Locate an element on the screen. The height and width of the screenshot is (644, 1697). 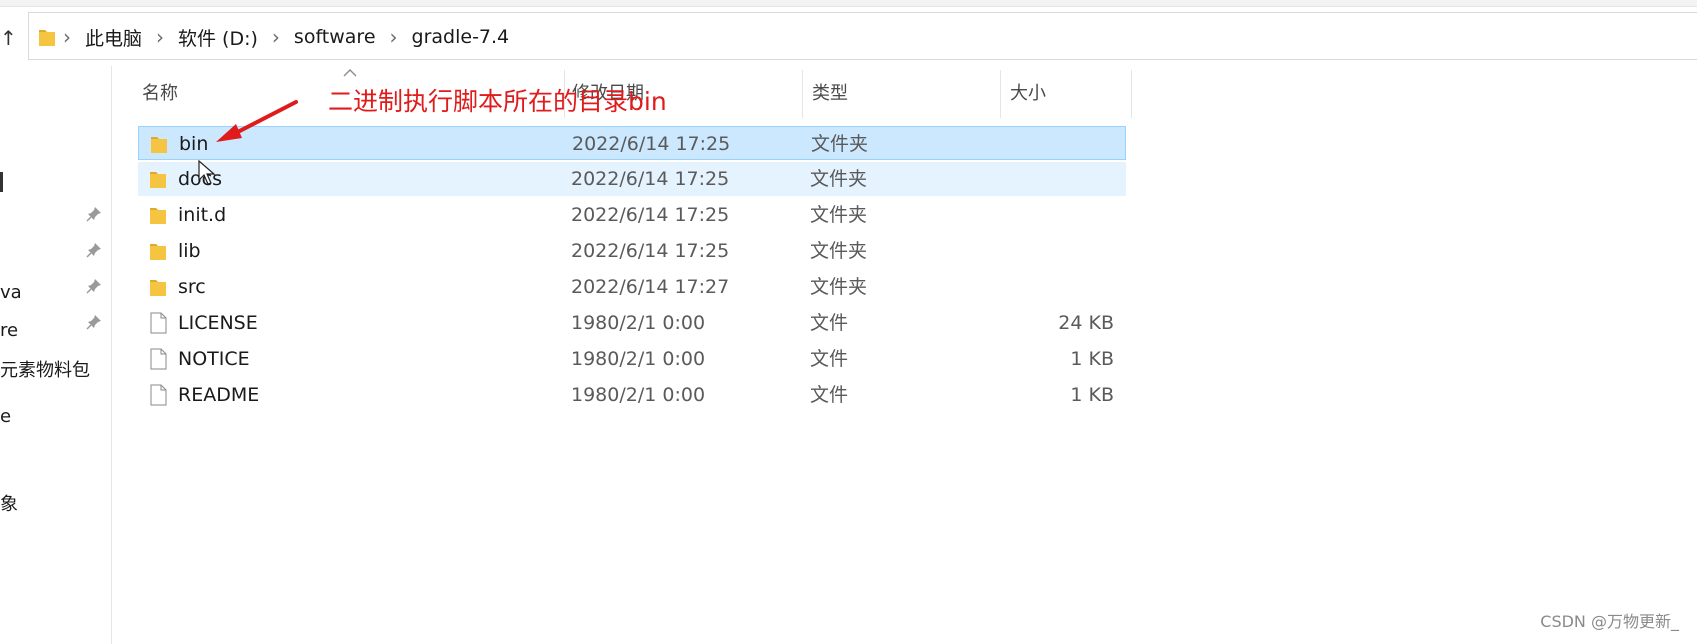
breadcrumb: › 此电脑 › 软件 (D:) › software › gradle-7.4 is located at coordinates (286, 37).